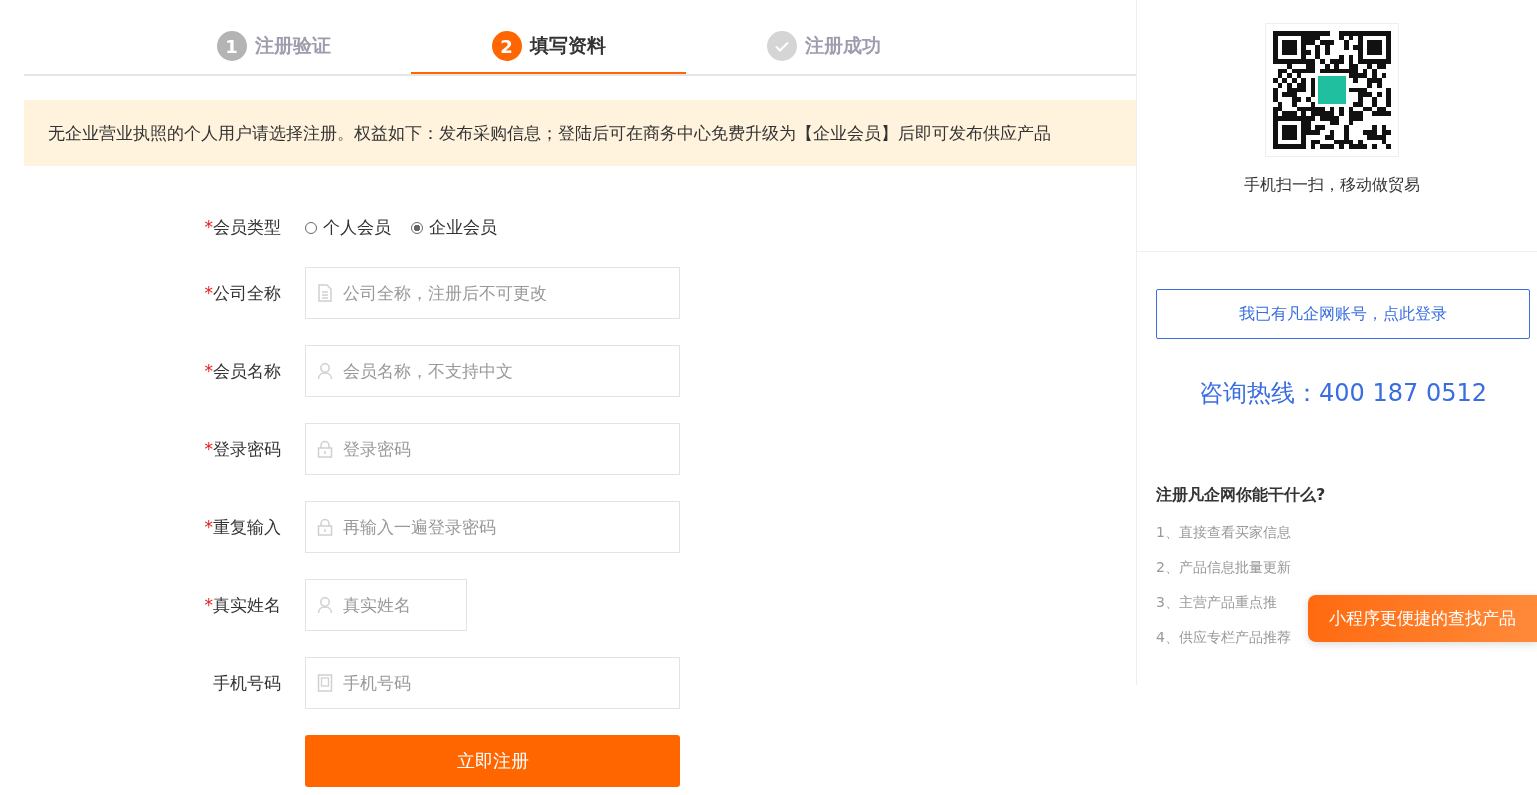 Image resolution: width=1537 pixels, height=795 pixels. Describe the element at coordinates (1224, 638) in the screenshot. I see `benefit-item: 4、供应专栏产品推荐` at that location.